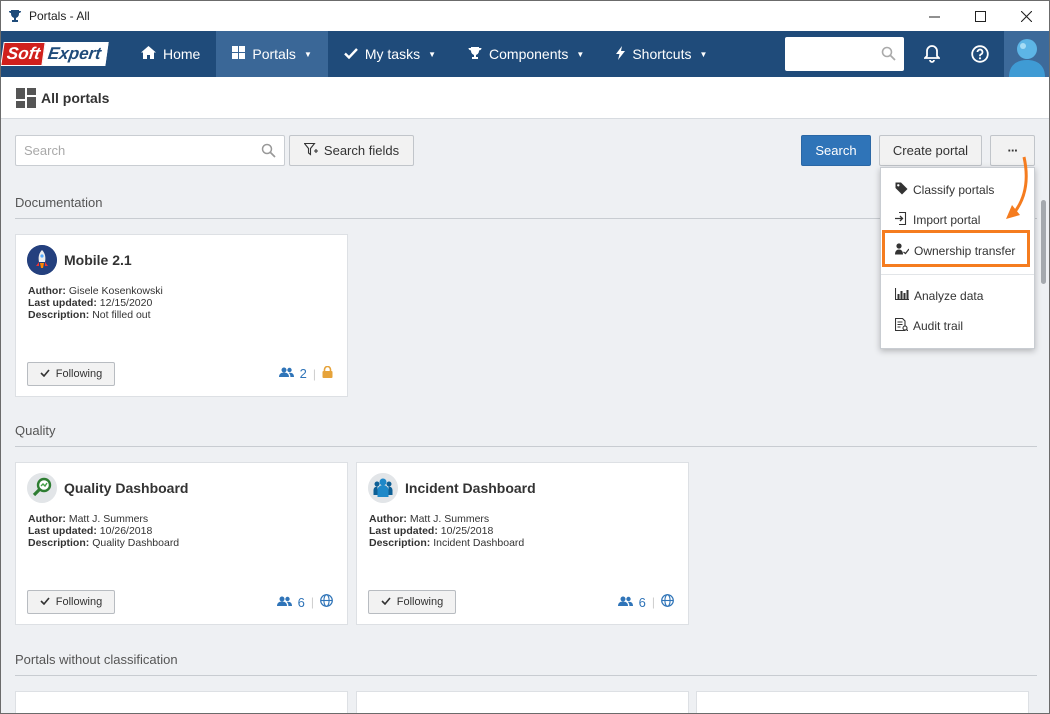  Describe the element at coordinates (937, 219) in the screenshot. I see `menu-item-import-portal: Import portal` at that location.